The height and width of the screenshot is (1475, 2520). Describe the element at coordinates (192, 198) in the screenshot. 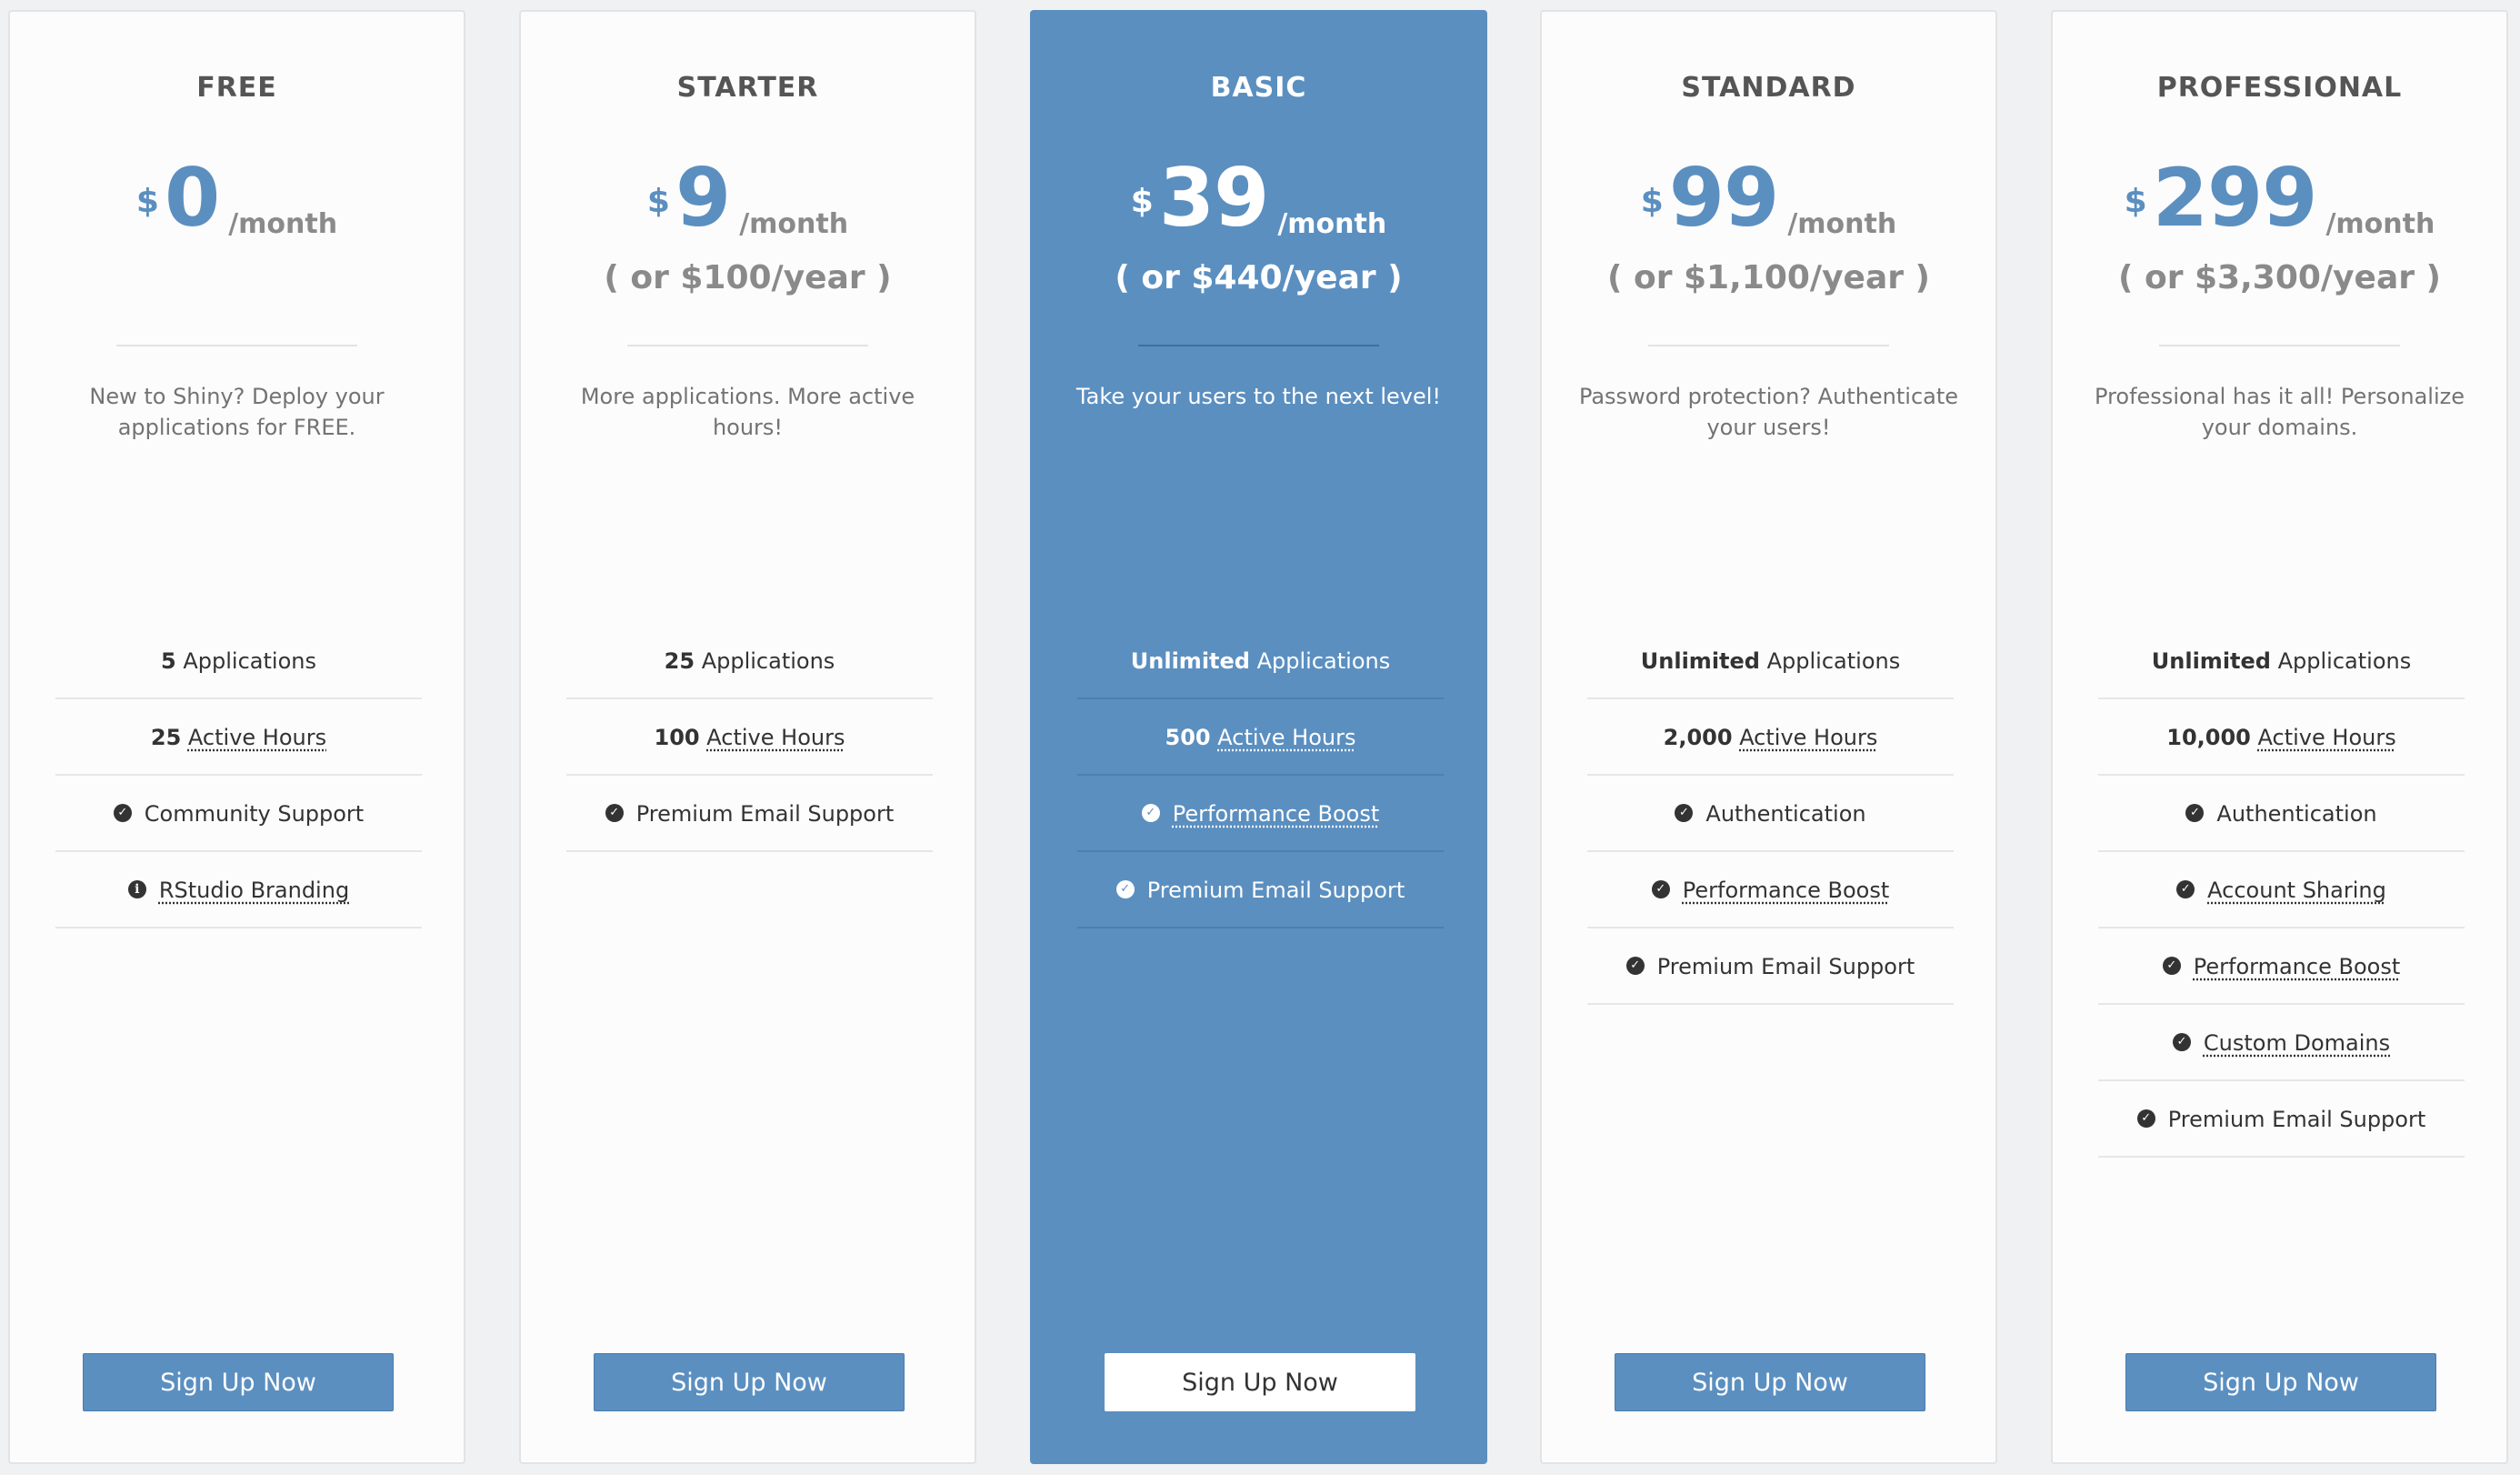

I see `price-amount: 0` at that location.